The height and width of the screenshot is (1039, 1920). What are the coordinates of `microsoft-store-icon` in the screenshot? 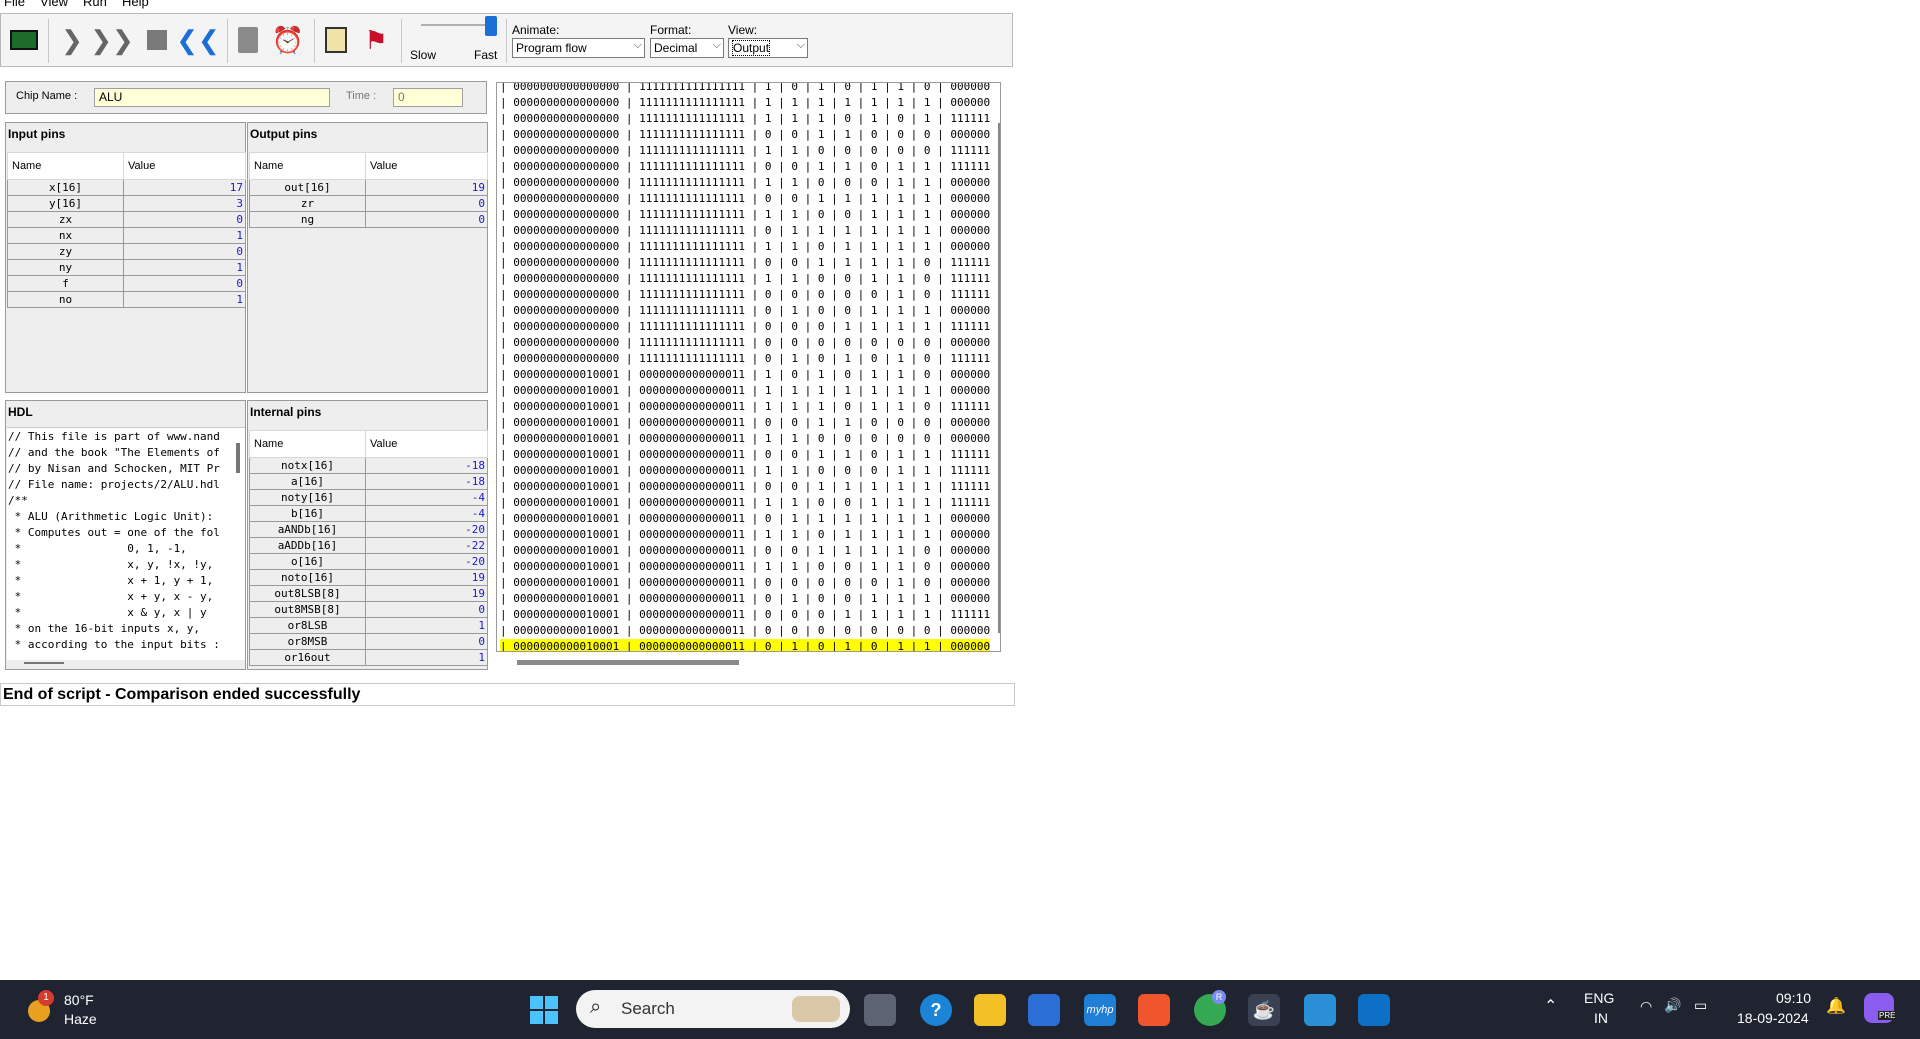 It's located at (1044, 1010).